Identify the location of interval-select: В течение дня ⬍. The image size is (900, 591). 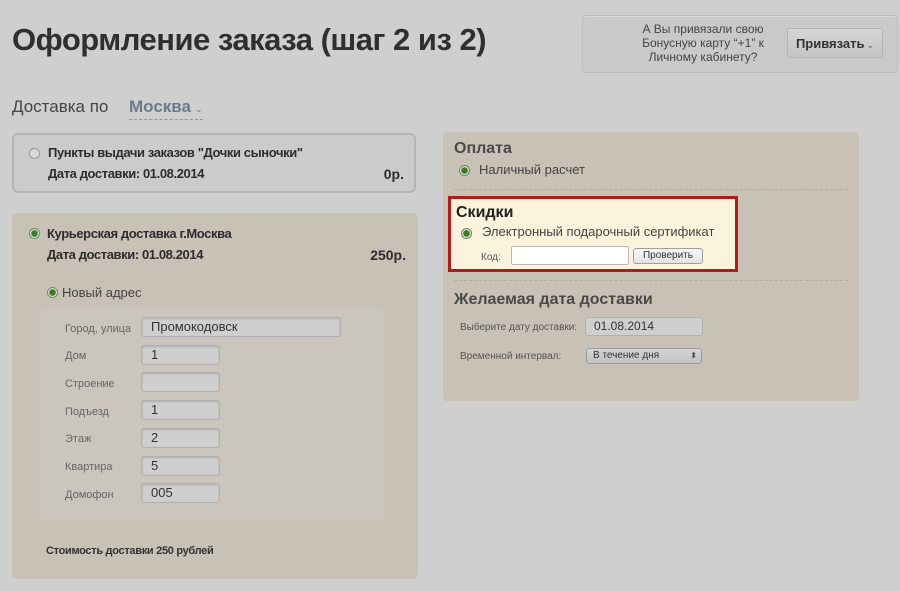
(644, 356).